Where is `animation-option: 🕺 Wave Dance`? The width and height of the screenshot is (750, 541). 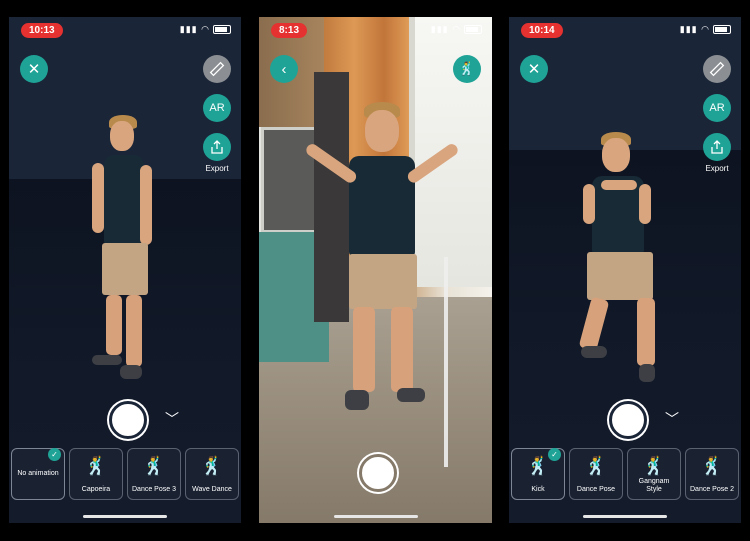
animation-option: 🕺 Wave Dance is located at coordinates (212, 474).